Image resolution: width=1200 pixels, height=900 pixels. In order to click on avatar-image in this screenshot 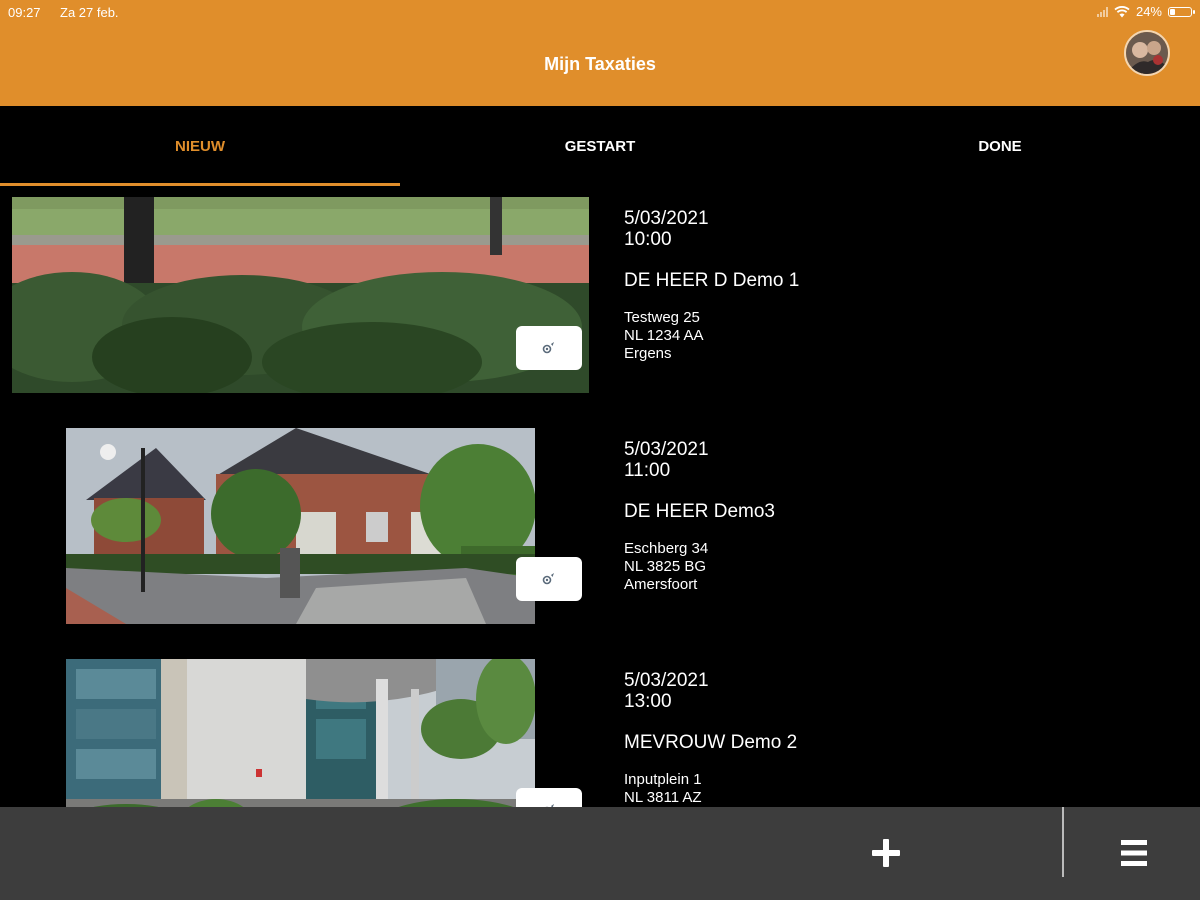, I will do `click(1147, 53)`.